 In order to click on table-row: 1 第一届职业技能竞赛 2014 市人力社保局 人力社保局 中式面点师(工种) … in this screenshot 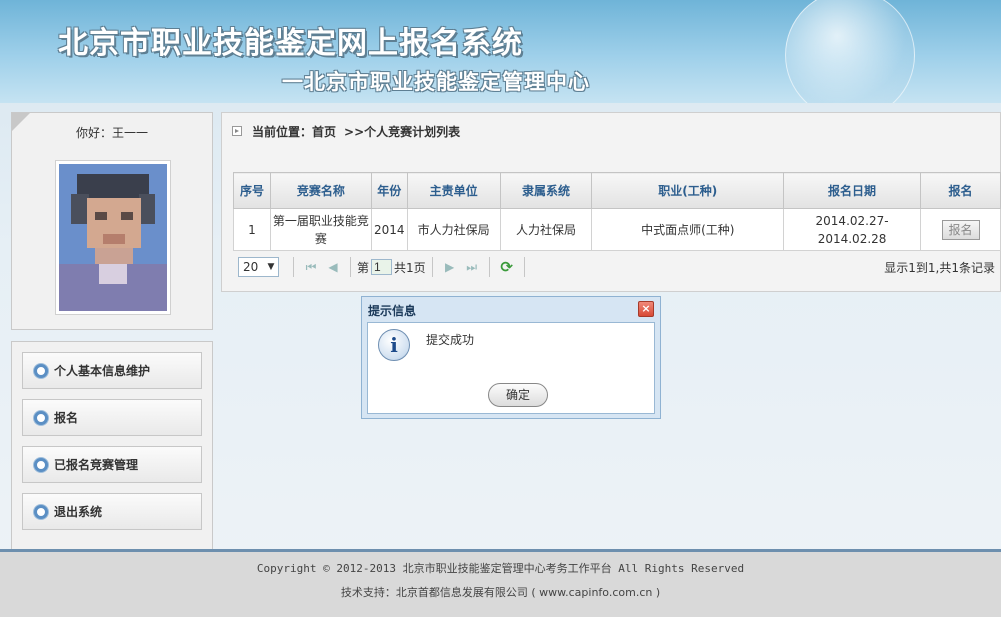, I will do `click(617, 229)`.